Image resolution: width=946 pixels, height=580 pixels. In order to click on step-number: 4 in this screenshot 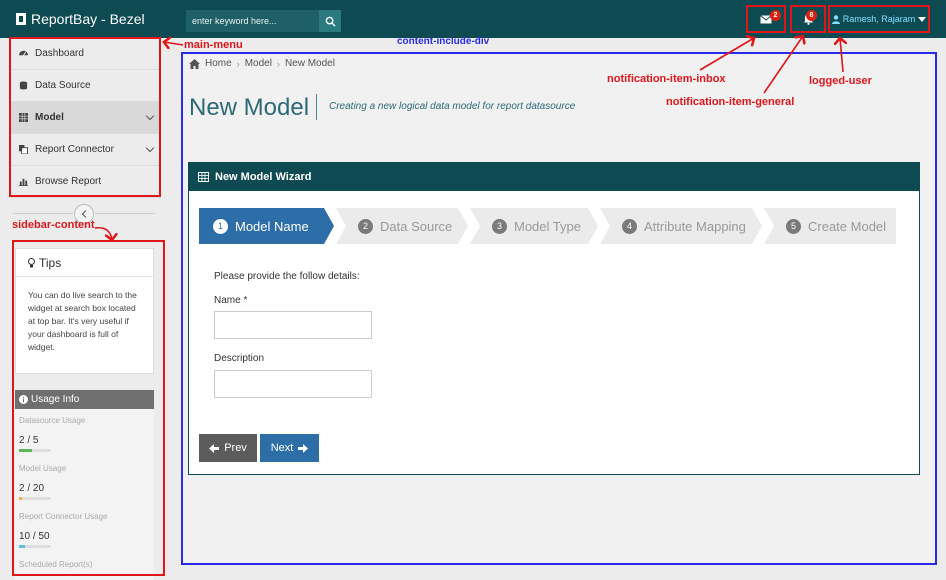, I will do `click(629, 226)`.